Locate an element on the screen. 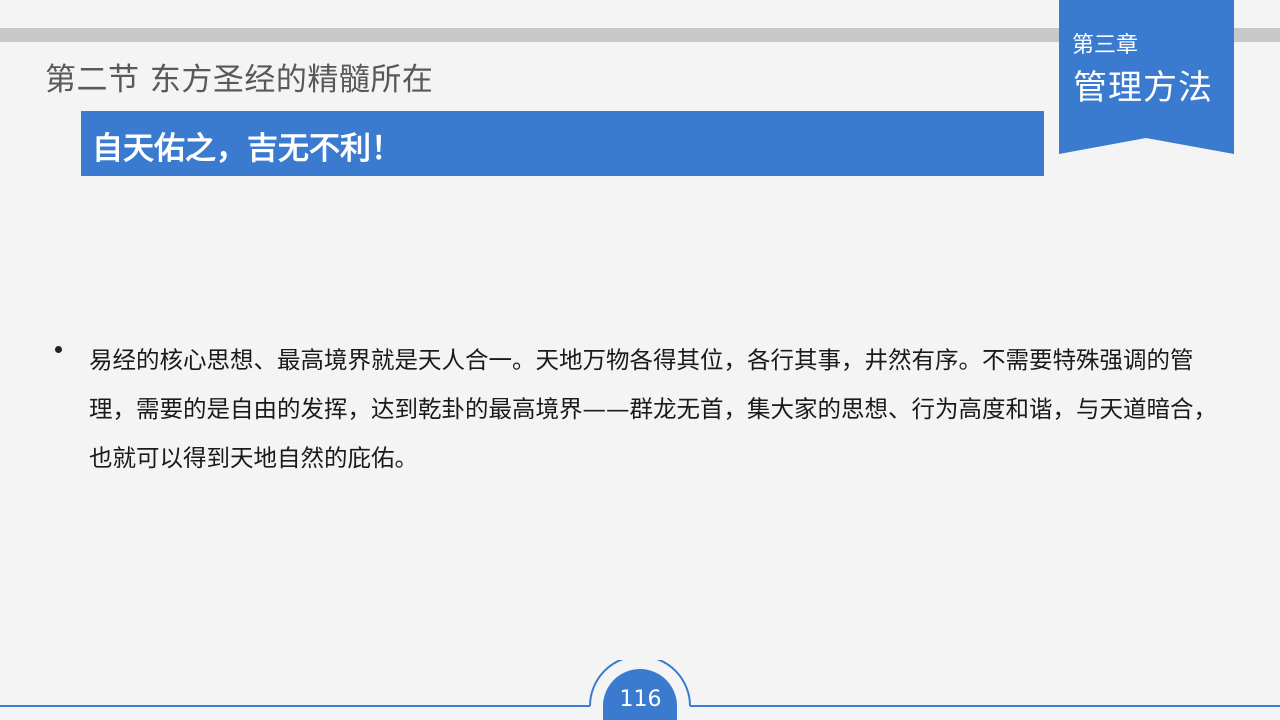 Image resolution: width=1280 pixels, height=720 pixels. chapter-label: 第三章 is located at coordinates (1105, 45).